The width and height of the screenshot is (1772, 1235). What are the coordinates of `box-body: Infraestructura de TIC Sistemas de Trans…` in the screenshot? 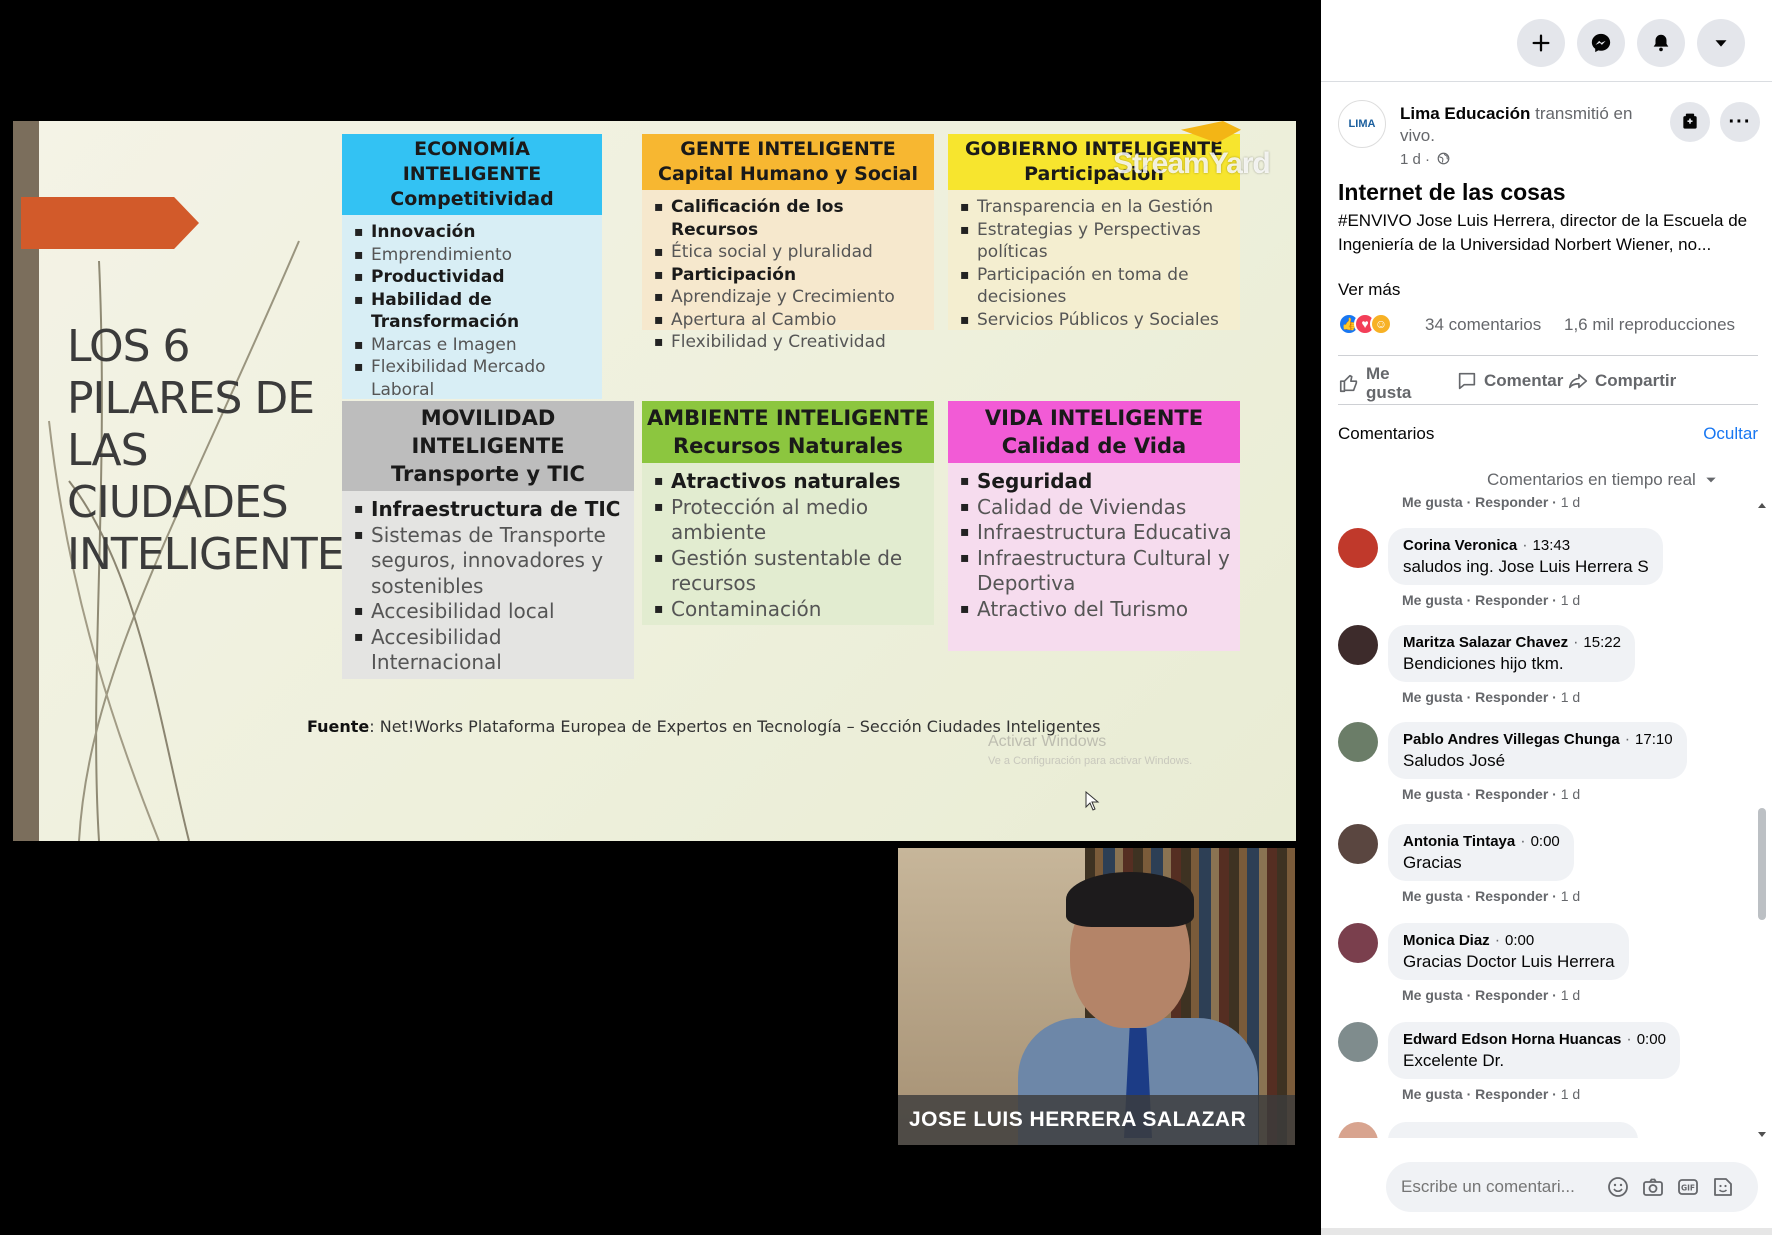 It's located at (488, 585).